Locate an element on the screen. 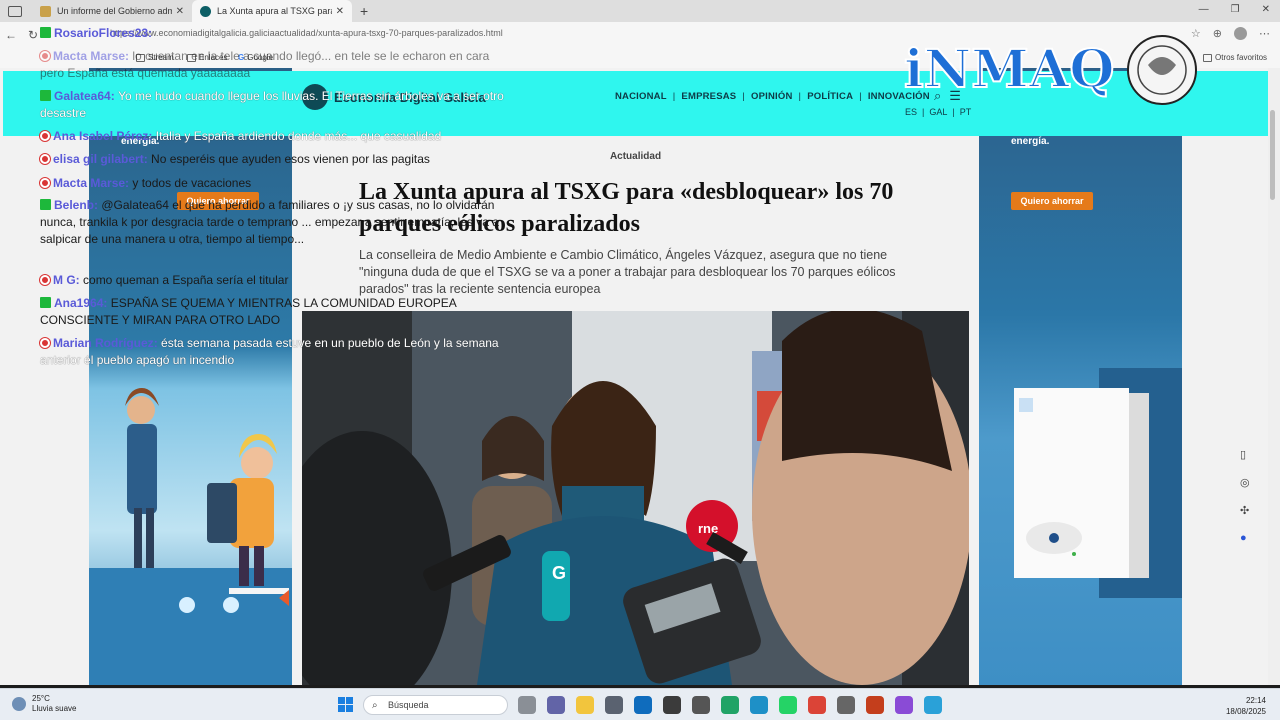 The height and width of the screenshot is (720, 1280). tab-title: Un informe del Gobierno admite is located at coordinates (114, 11).